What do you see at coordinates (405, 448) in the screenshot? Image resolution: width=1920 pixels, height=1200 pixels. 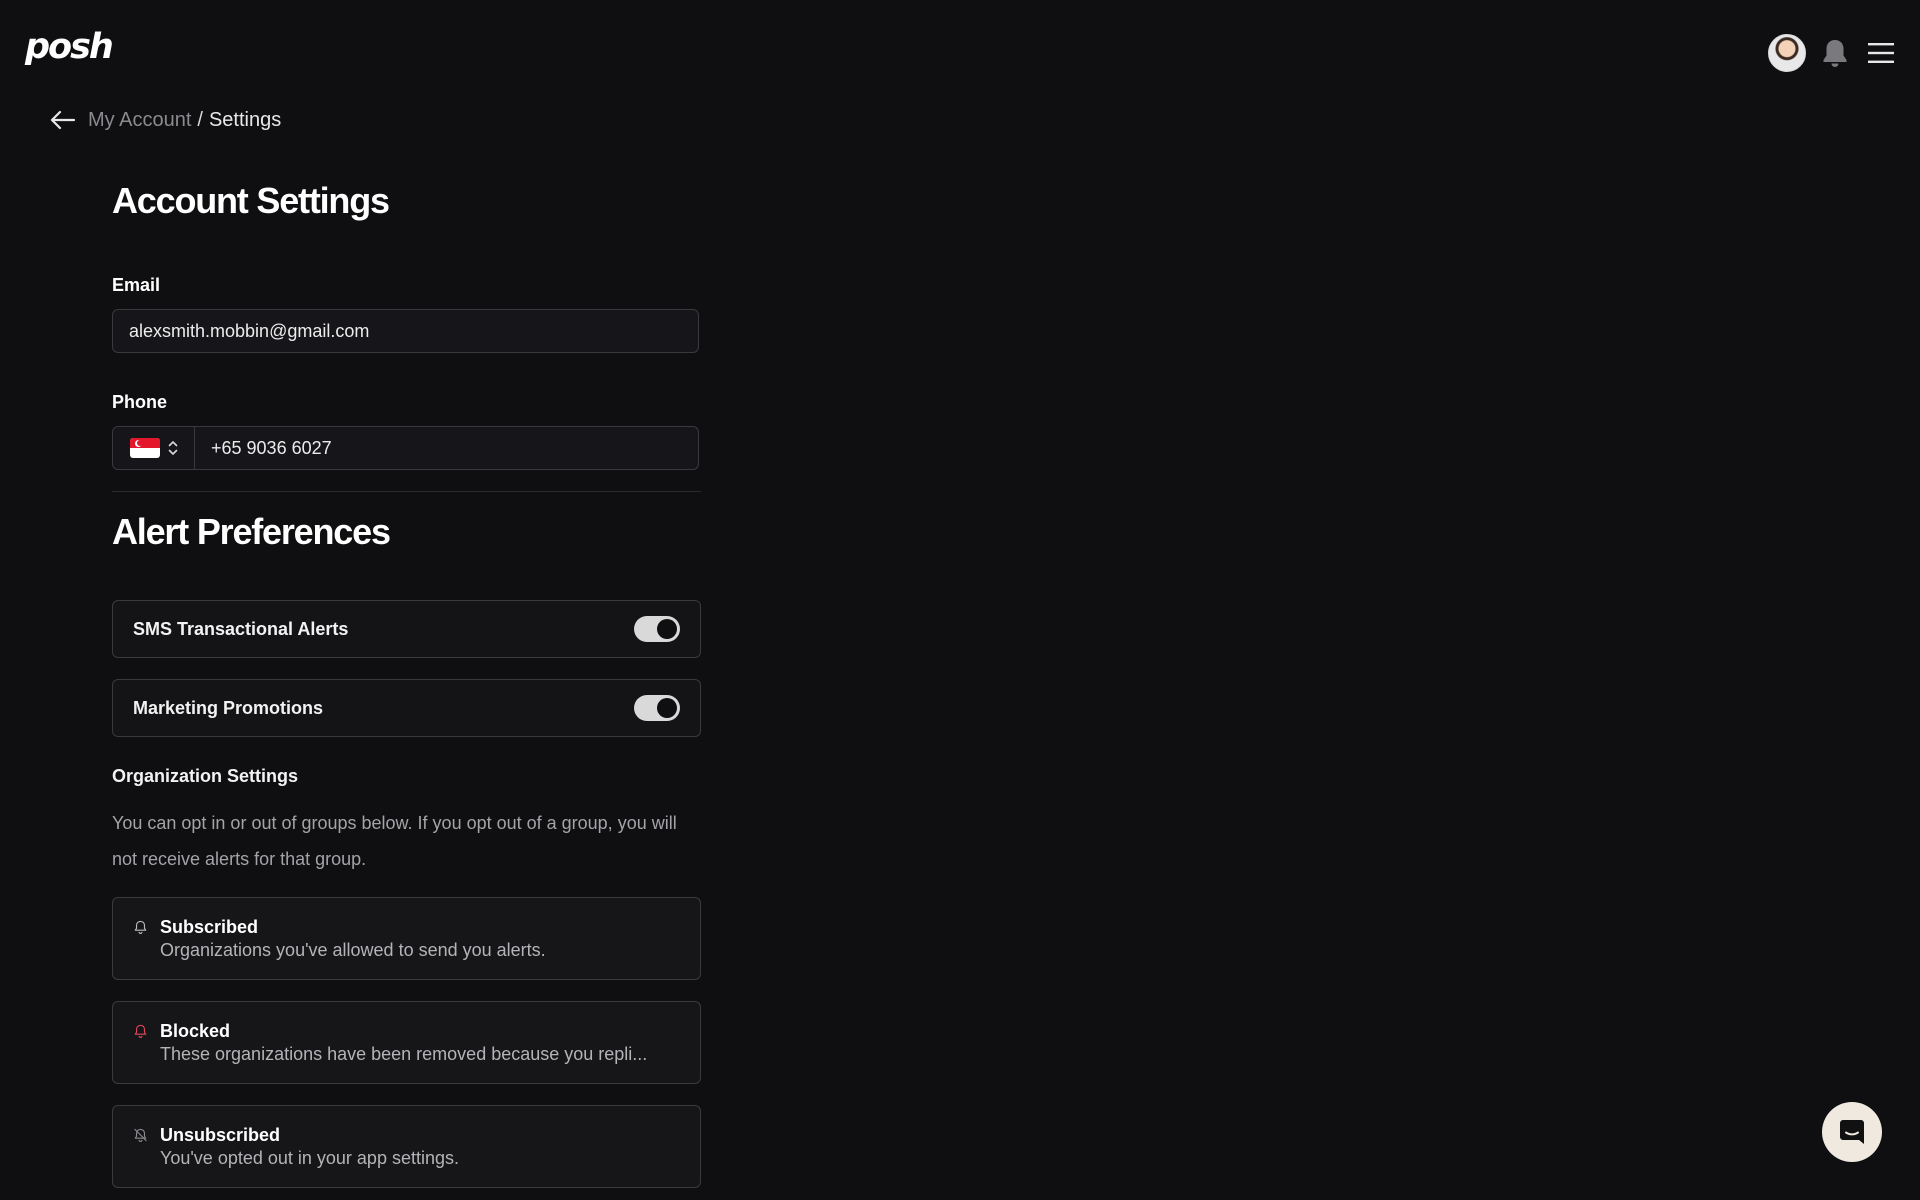 I see `phone-field: +65 9036 6027` at bounding box center [405, 448].